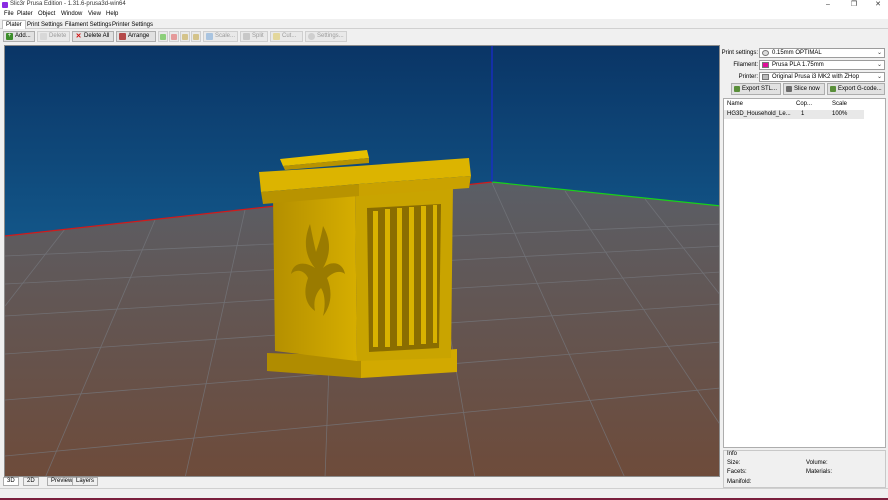  Describe the element at coordinates (833, 89) in the screenshot. I see `export-gcode-icon` at that location.